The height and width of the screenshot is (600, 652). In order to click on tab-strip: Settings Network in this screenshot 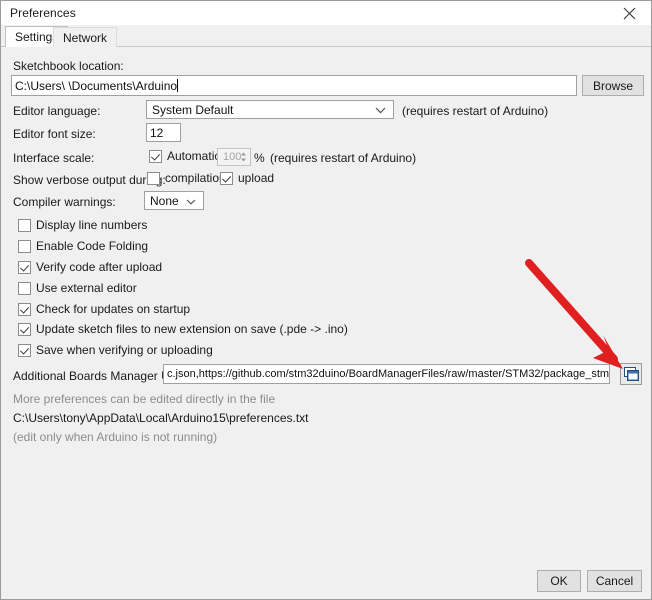, I will do `click(326, 36)`.